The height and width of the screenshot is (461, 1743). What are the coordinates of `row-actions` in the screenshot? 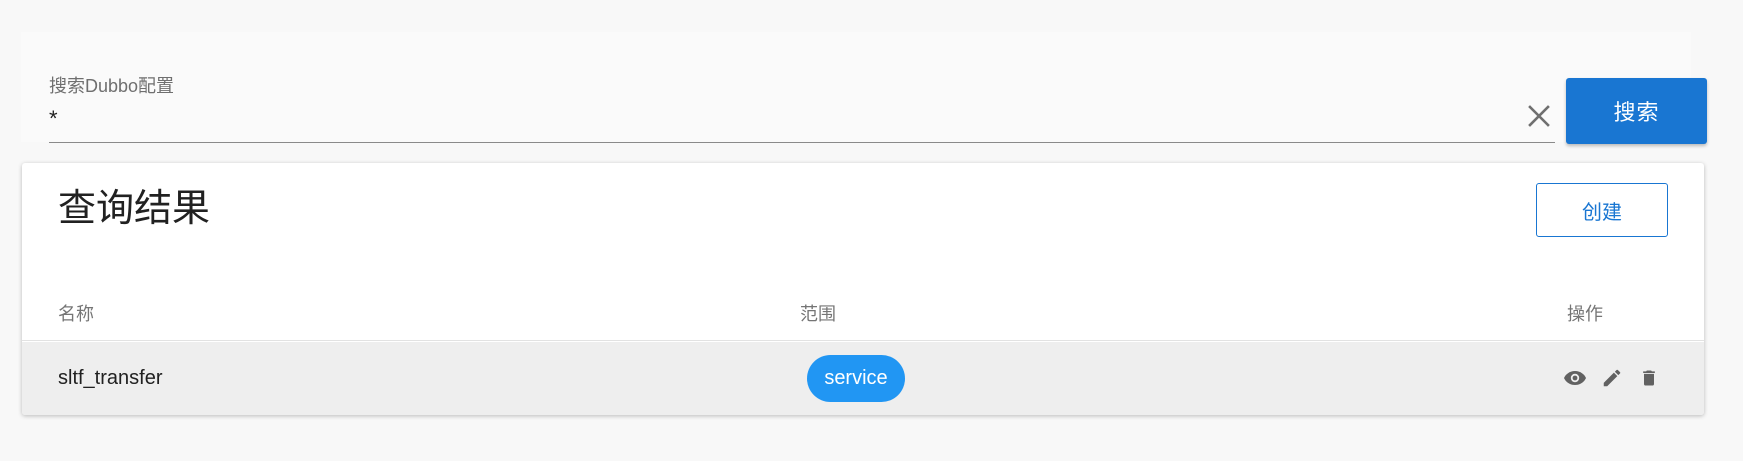 It's located at (1611, 378).